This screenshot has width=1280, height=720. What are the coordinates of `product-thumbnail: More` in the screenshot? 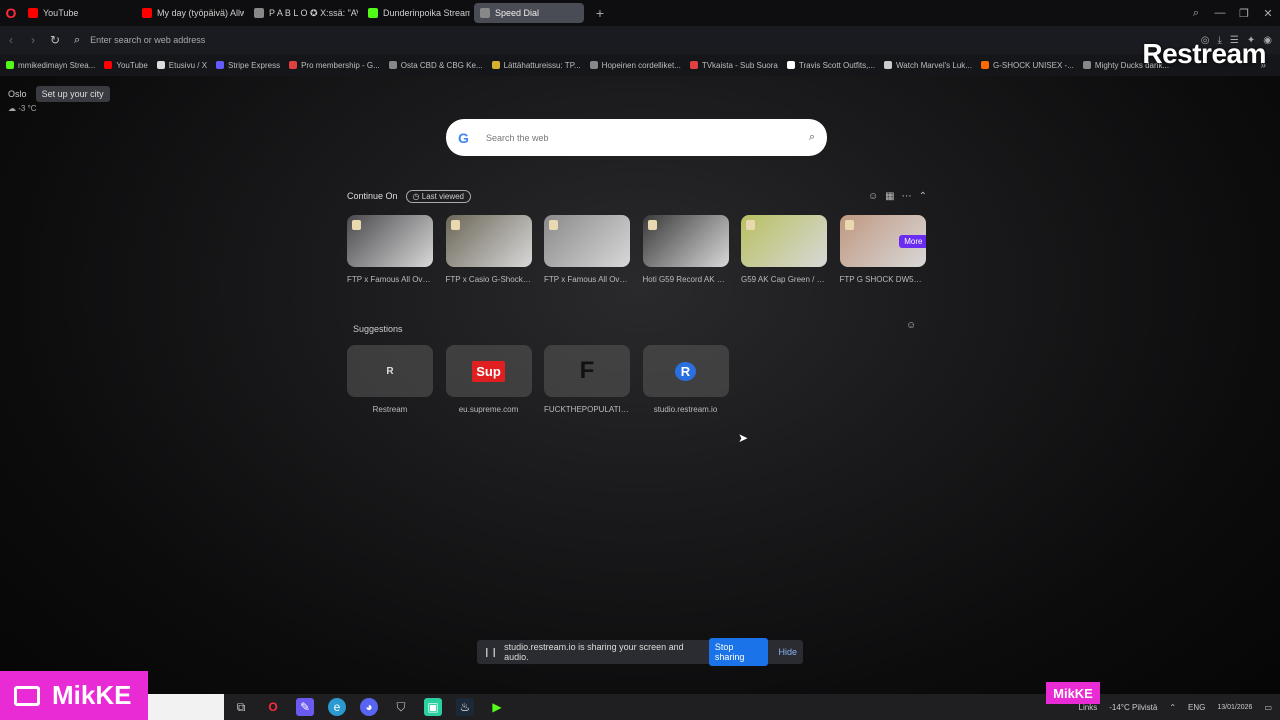 It's located at (882, 241).